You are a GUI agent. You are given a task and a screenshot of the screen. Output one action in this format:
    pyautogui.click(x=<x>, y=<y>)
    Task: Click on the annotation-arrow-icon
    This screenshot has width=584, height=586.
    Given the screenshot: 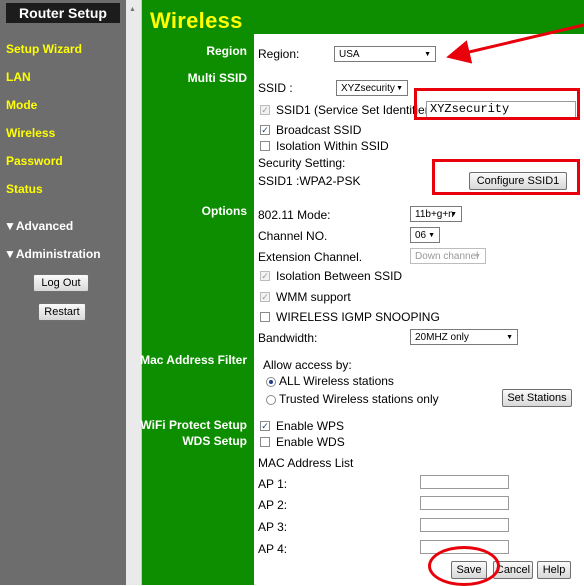 What is the action you would take?
    pyautogui.click(x=515, y=43)
    